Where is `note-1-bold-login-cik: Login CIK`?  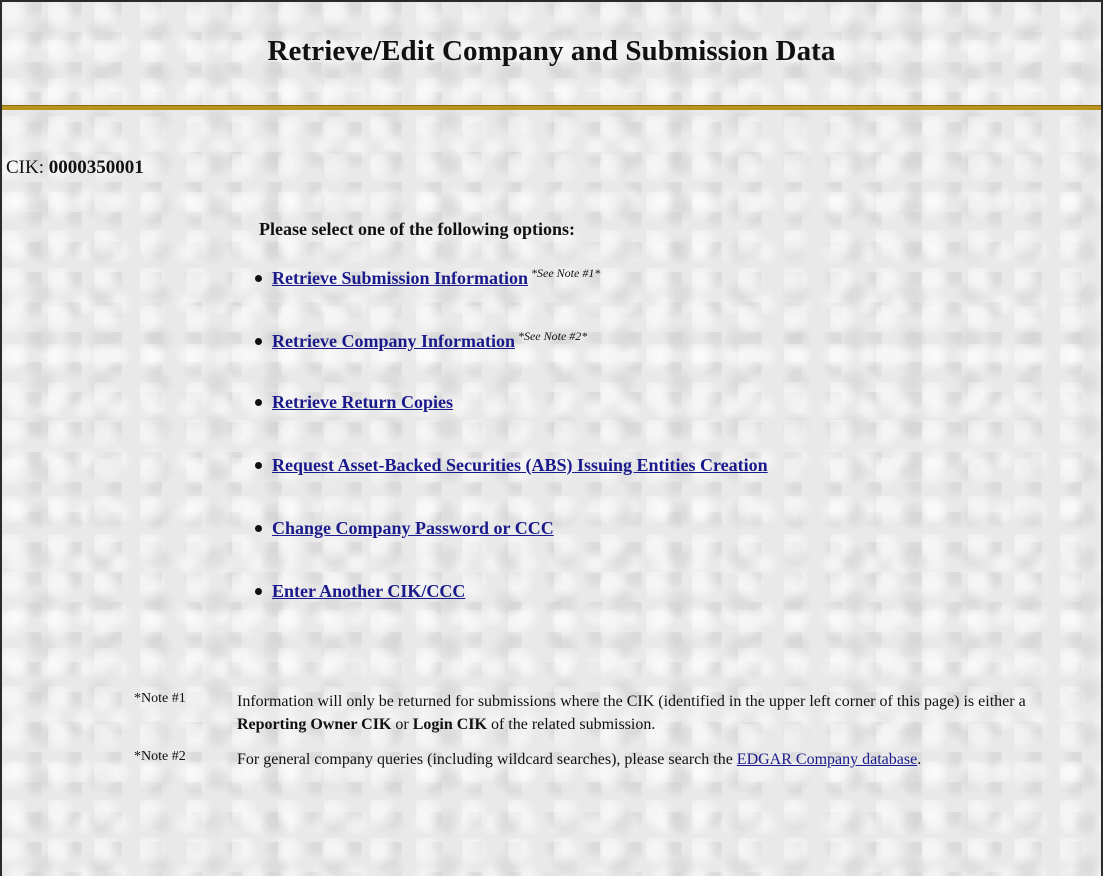 note-1-bold-login-cik: Login CIK is located at coordinates (449, 724).